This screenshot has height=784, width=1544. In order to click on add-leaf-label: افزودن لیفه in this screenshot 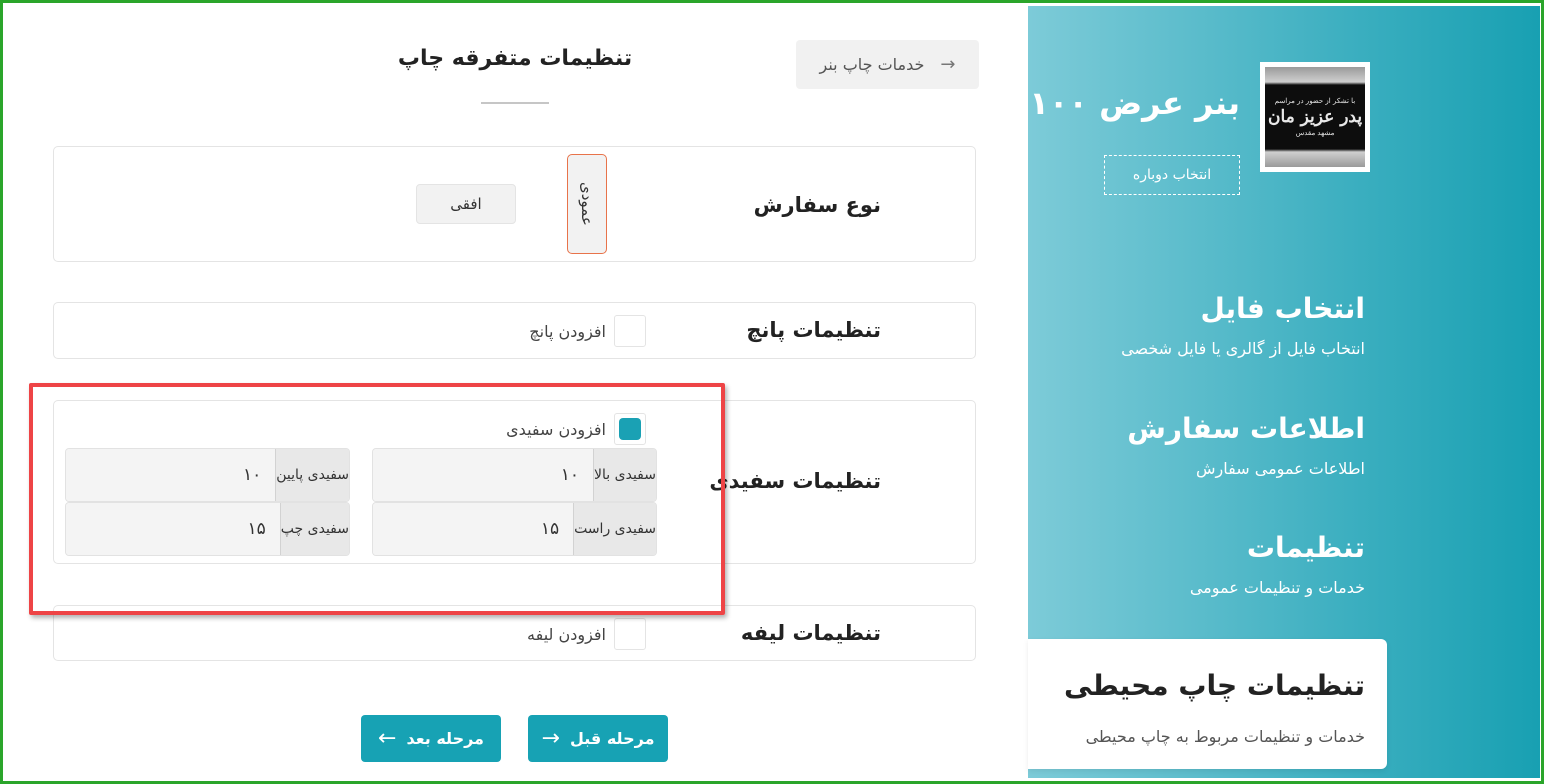, I will do `click(566, 634)`.